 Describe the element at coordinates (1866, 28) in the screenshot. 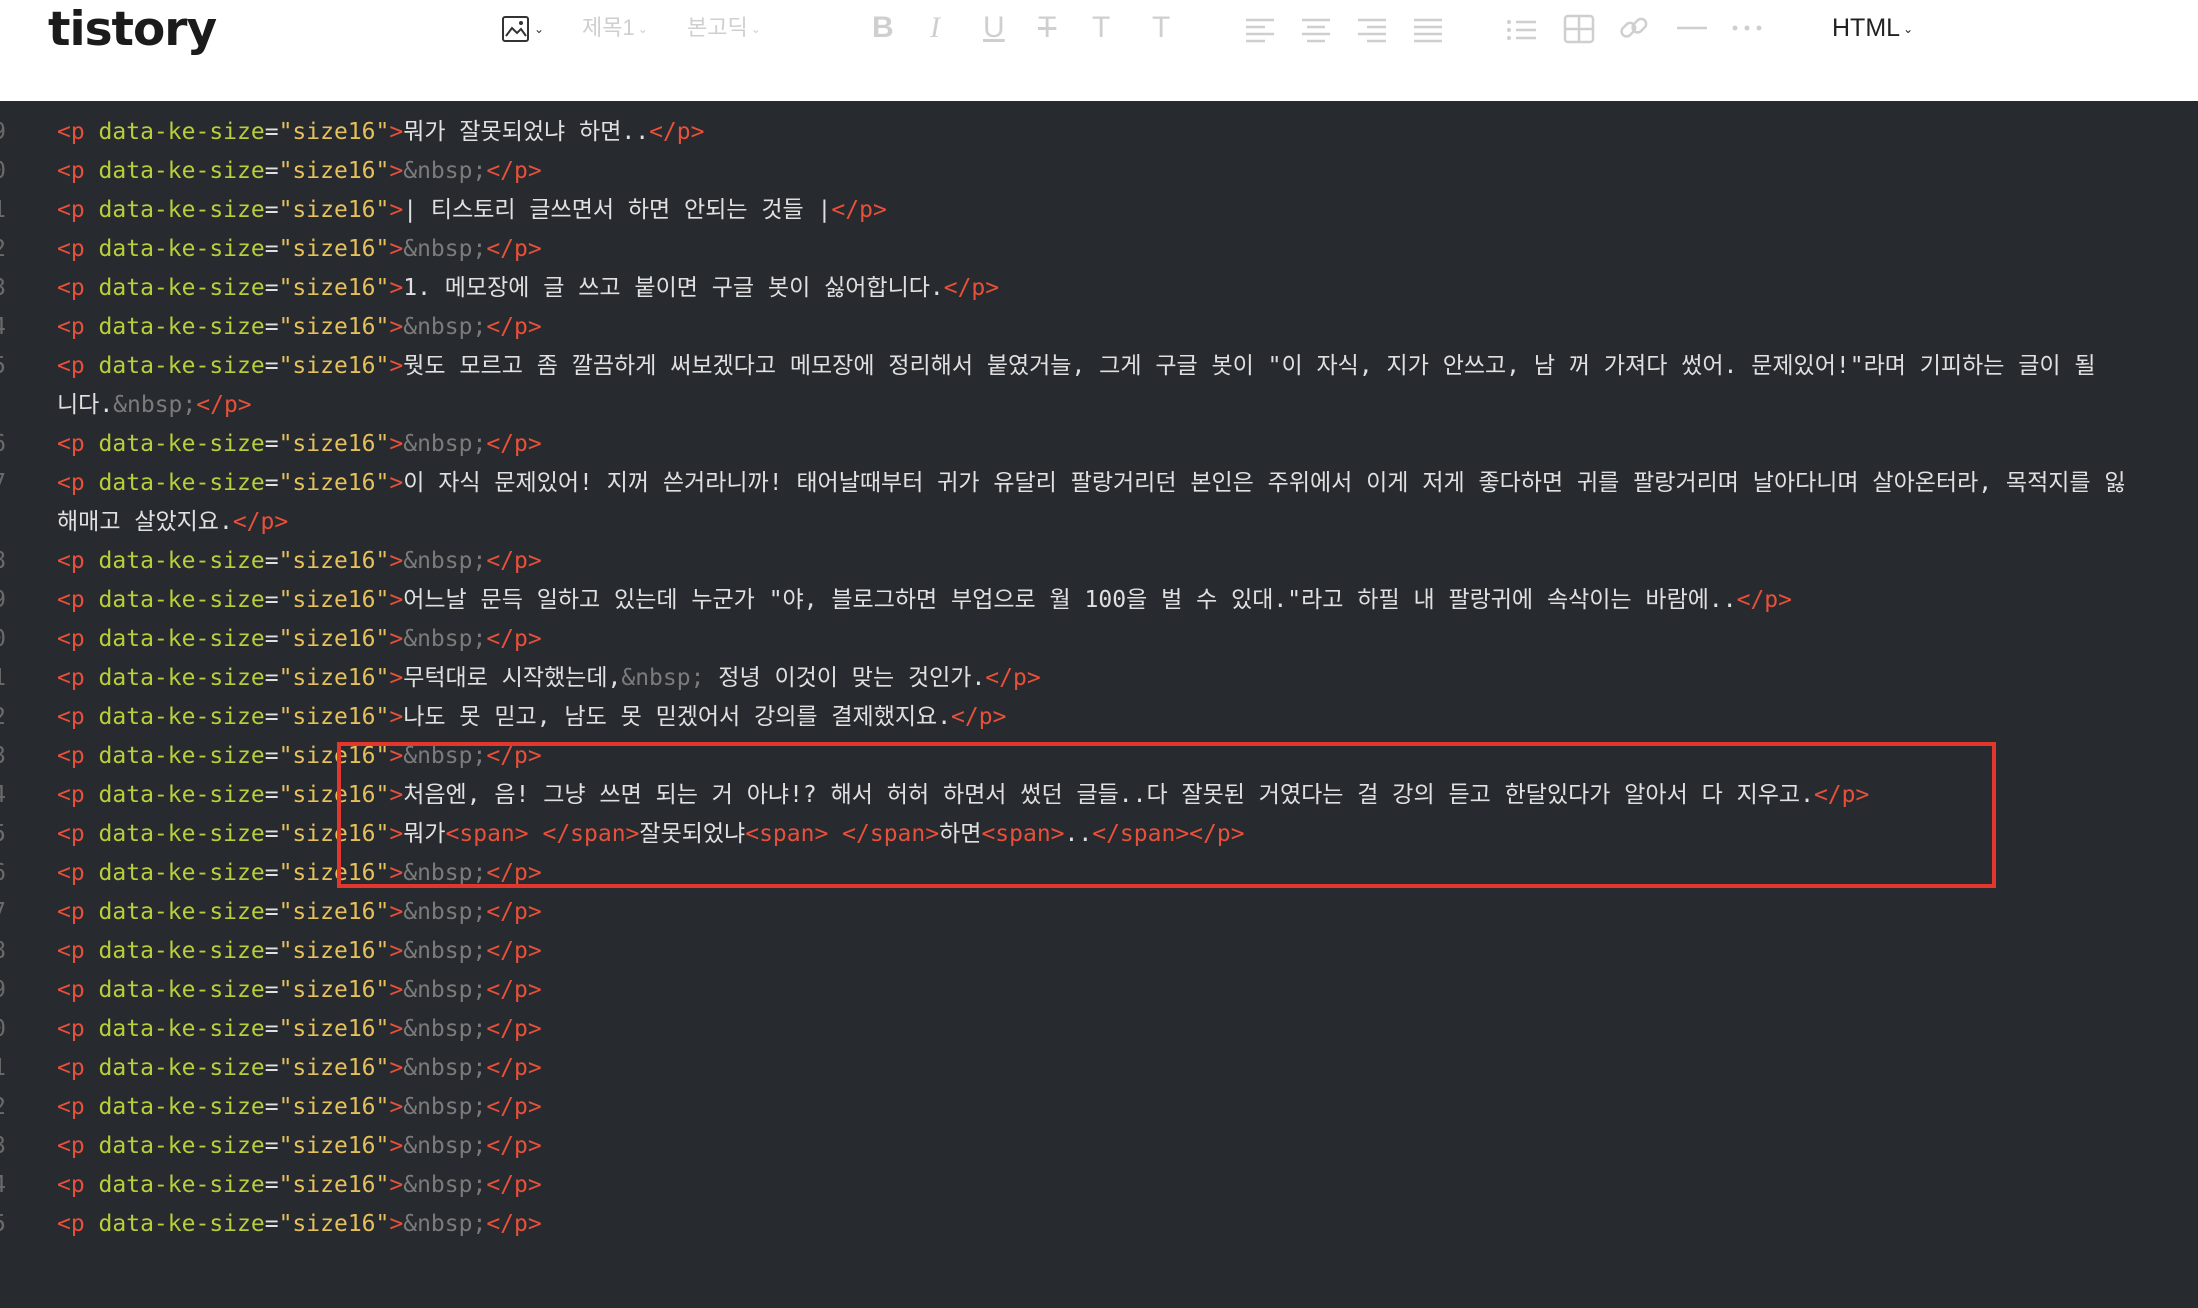

I see `editor-mode-value: HTML` at that location.